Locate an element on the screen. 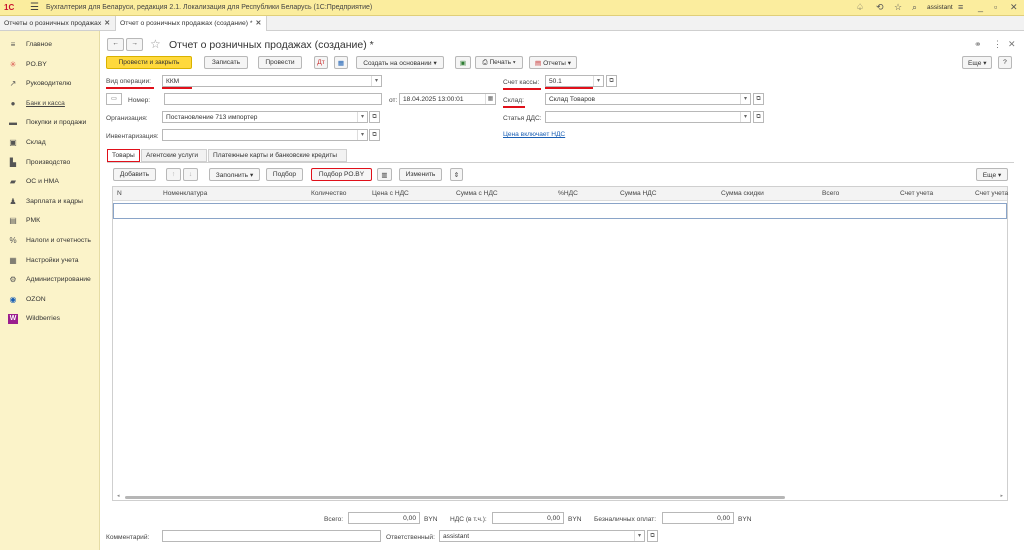  sidebar-item-ozon: ◉ OZON is located at coordinates (50, 300).